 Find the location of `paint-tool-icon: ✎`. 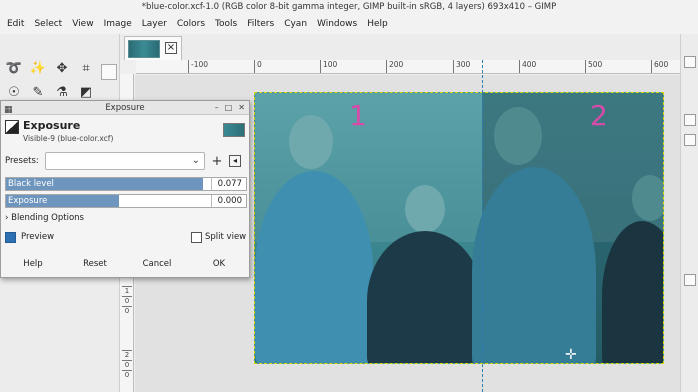

paint-tool-icon: ✎ is located at coordinates (38, 92).